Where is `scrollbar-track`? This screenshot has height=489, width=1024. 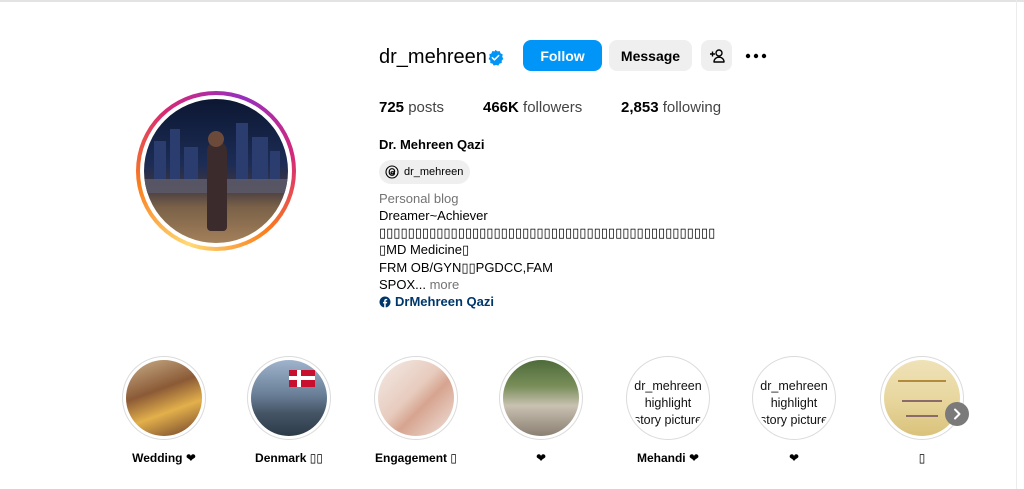
scrollbar-track is located at coordinates (1016, 244).